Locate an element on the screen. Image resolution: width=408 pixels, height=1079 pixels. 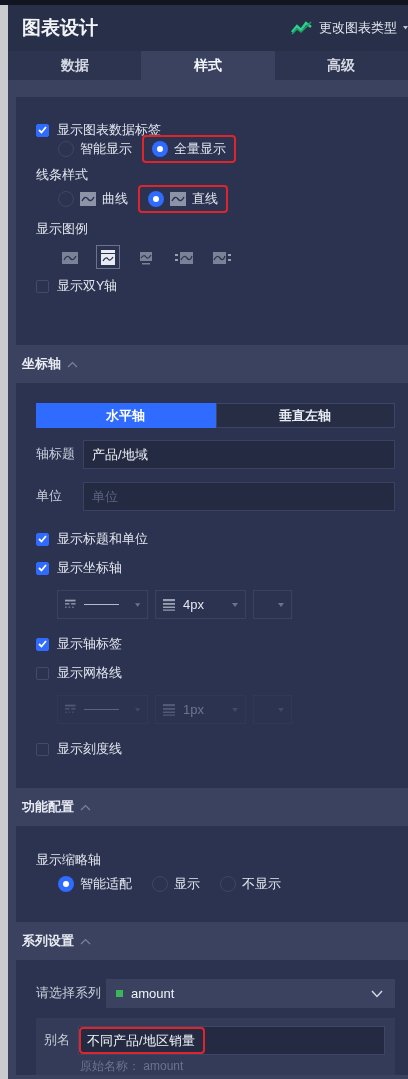
panel-title: 图表设计 is located at coordinates (60, 28).